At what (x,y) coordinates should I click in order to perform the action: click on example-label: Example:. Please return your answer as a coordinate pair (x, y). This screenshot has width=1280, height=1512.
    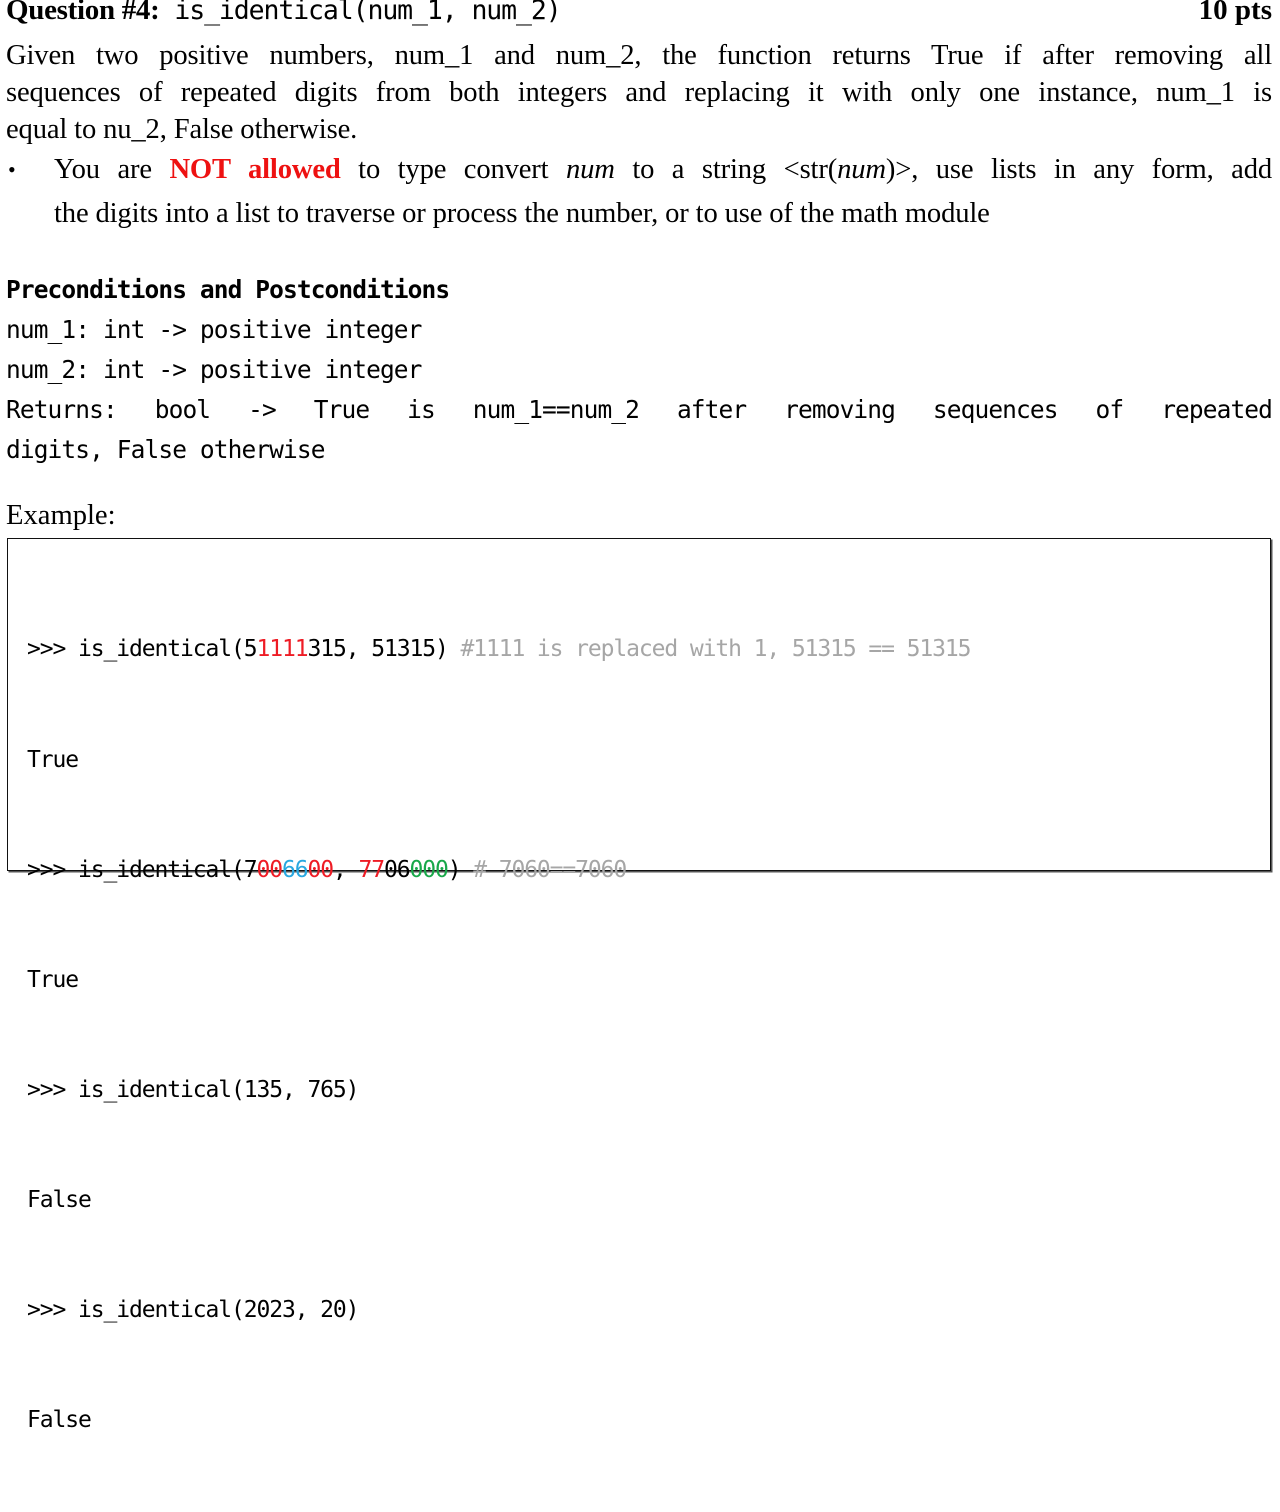
    Looking at the image, I should click on (61, 515).